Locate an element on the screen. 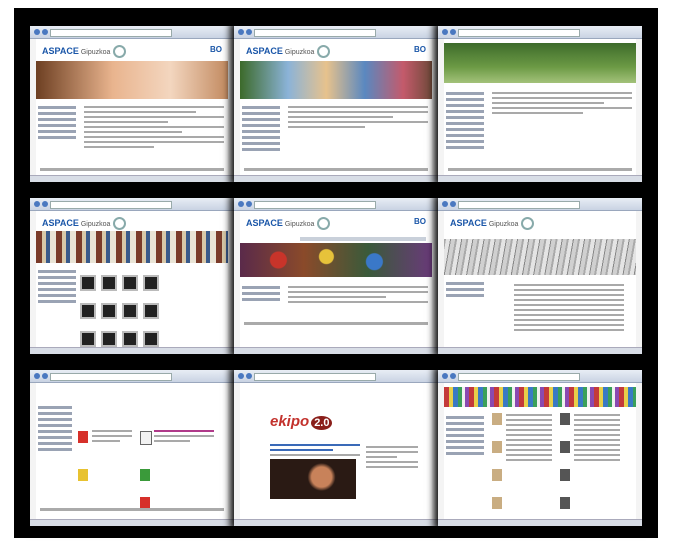 This screenshot has height=547, width=674. screenshot-tile-1: ASPACE Gipuzkoa BO is located at coordinates (132, 104).